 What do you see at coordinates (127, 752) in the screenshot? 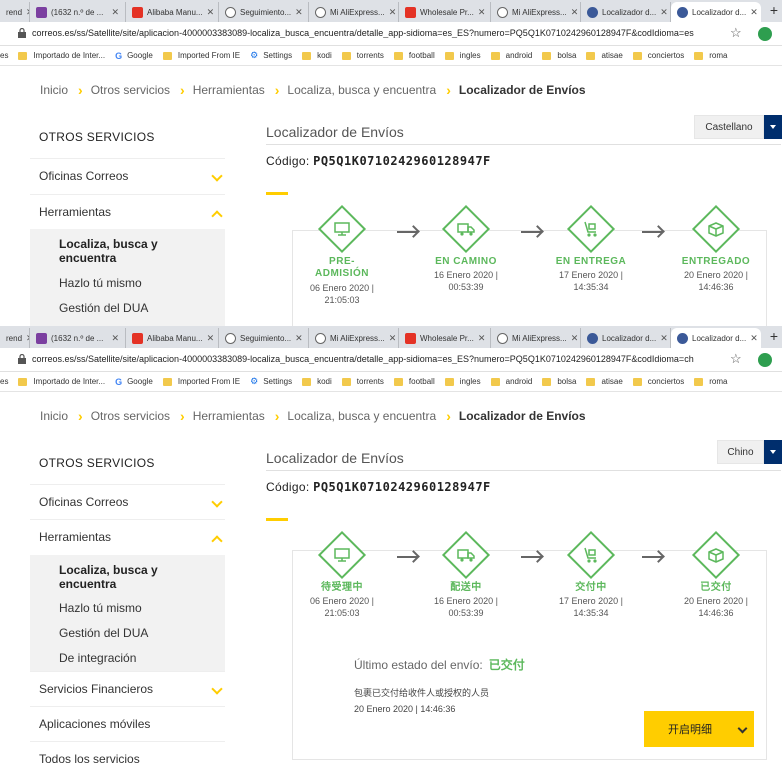
I see `sidebar-item-todos: Todos los servicios` at bounding box center [127, 752].